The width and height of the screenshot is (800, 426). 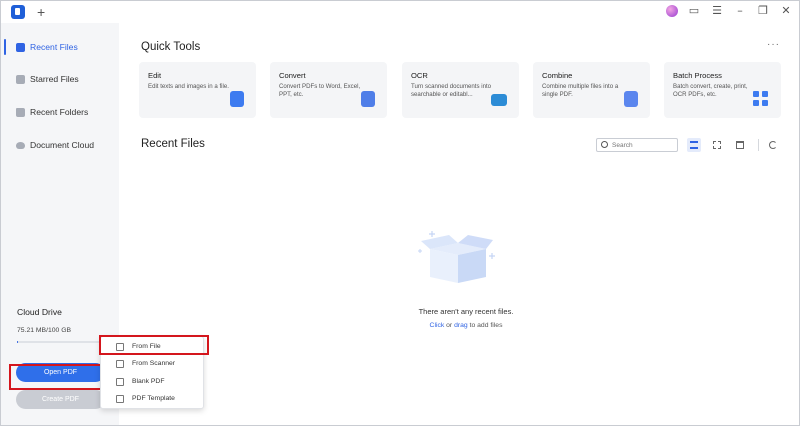 What do you see at coordinates (786, 11) in the screenshot?
I see `close-icon: ✕` at bounding box center [786, 11].